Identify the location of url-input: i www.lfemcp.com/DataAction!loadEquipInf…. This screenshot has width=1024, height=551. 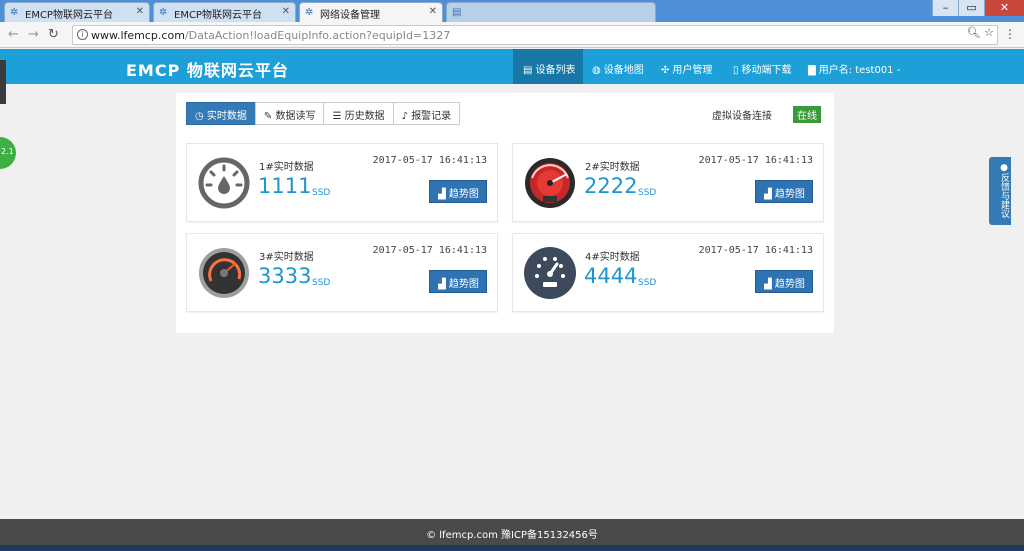
(535, 35).